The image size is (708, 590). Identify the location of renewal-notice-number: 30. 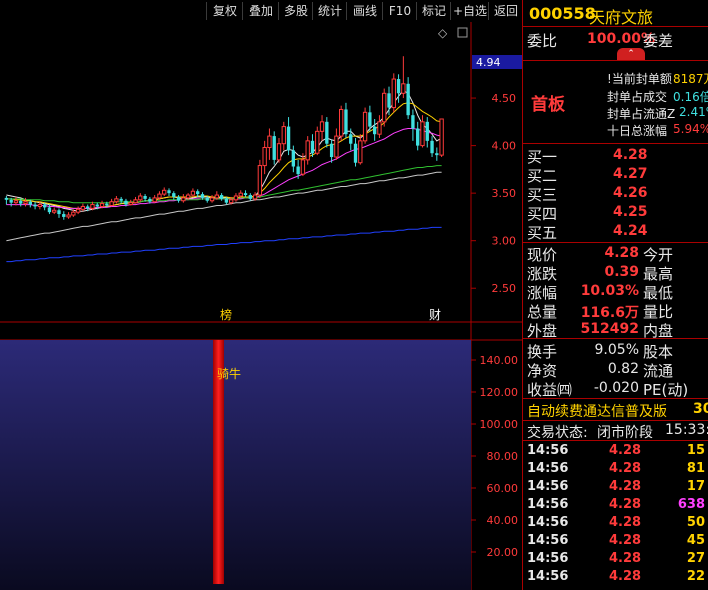
(700, 409).